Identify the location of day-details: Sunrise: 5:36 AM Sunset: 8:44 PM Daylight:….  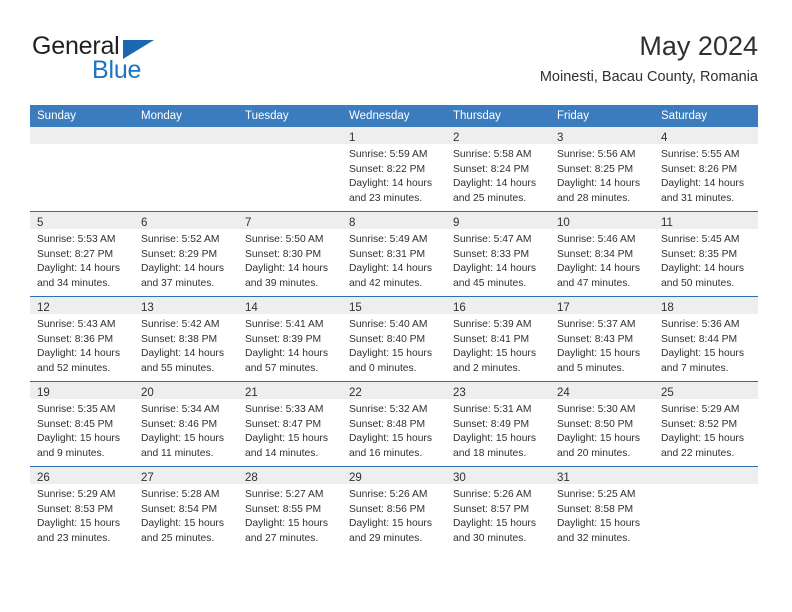
(706, 345).